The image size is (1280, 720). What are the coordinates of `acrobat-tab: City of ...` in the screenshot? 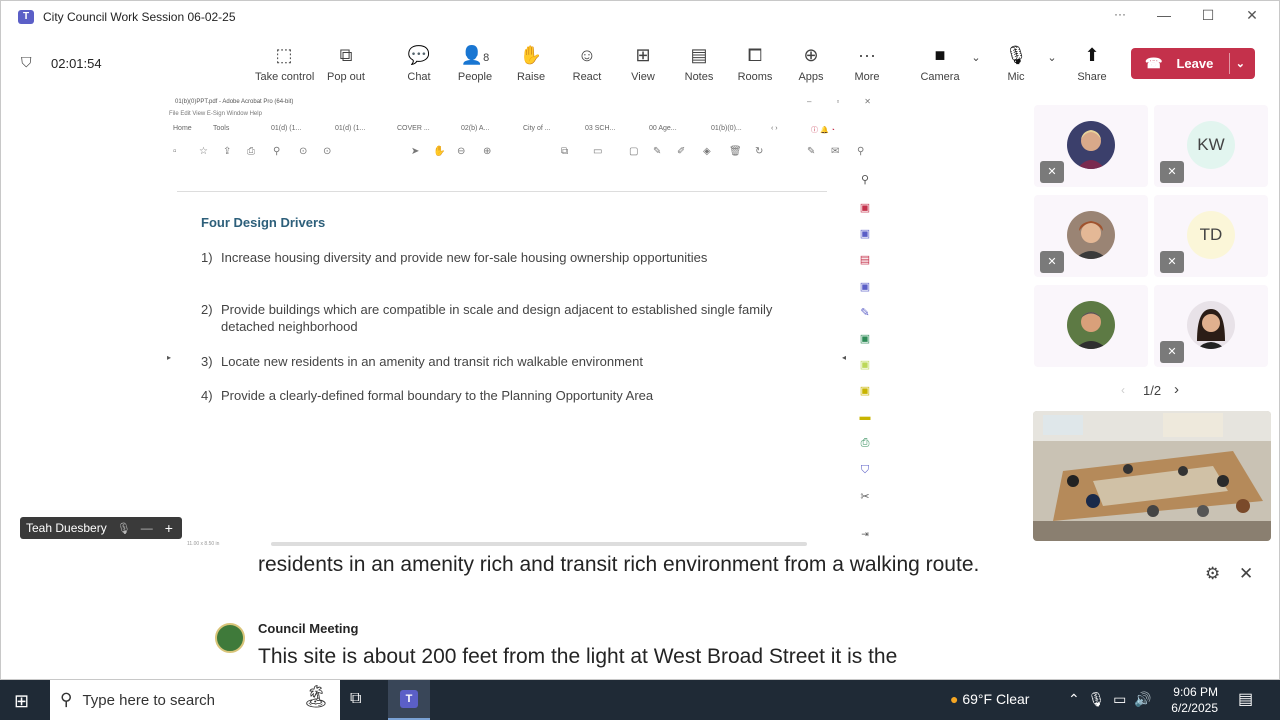 It's located at (537, 128).